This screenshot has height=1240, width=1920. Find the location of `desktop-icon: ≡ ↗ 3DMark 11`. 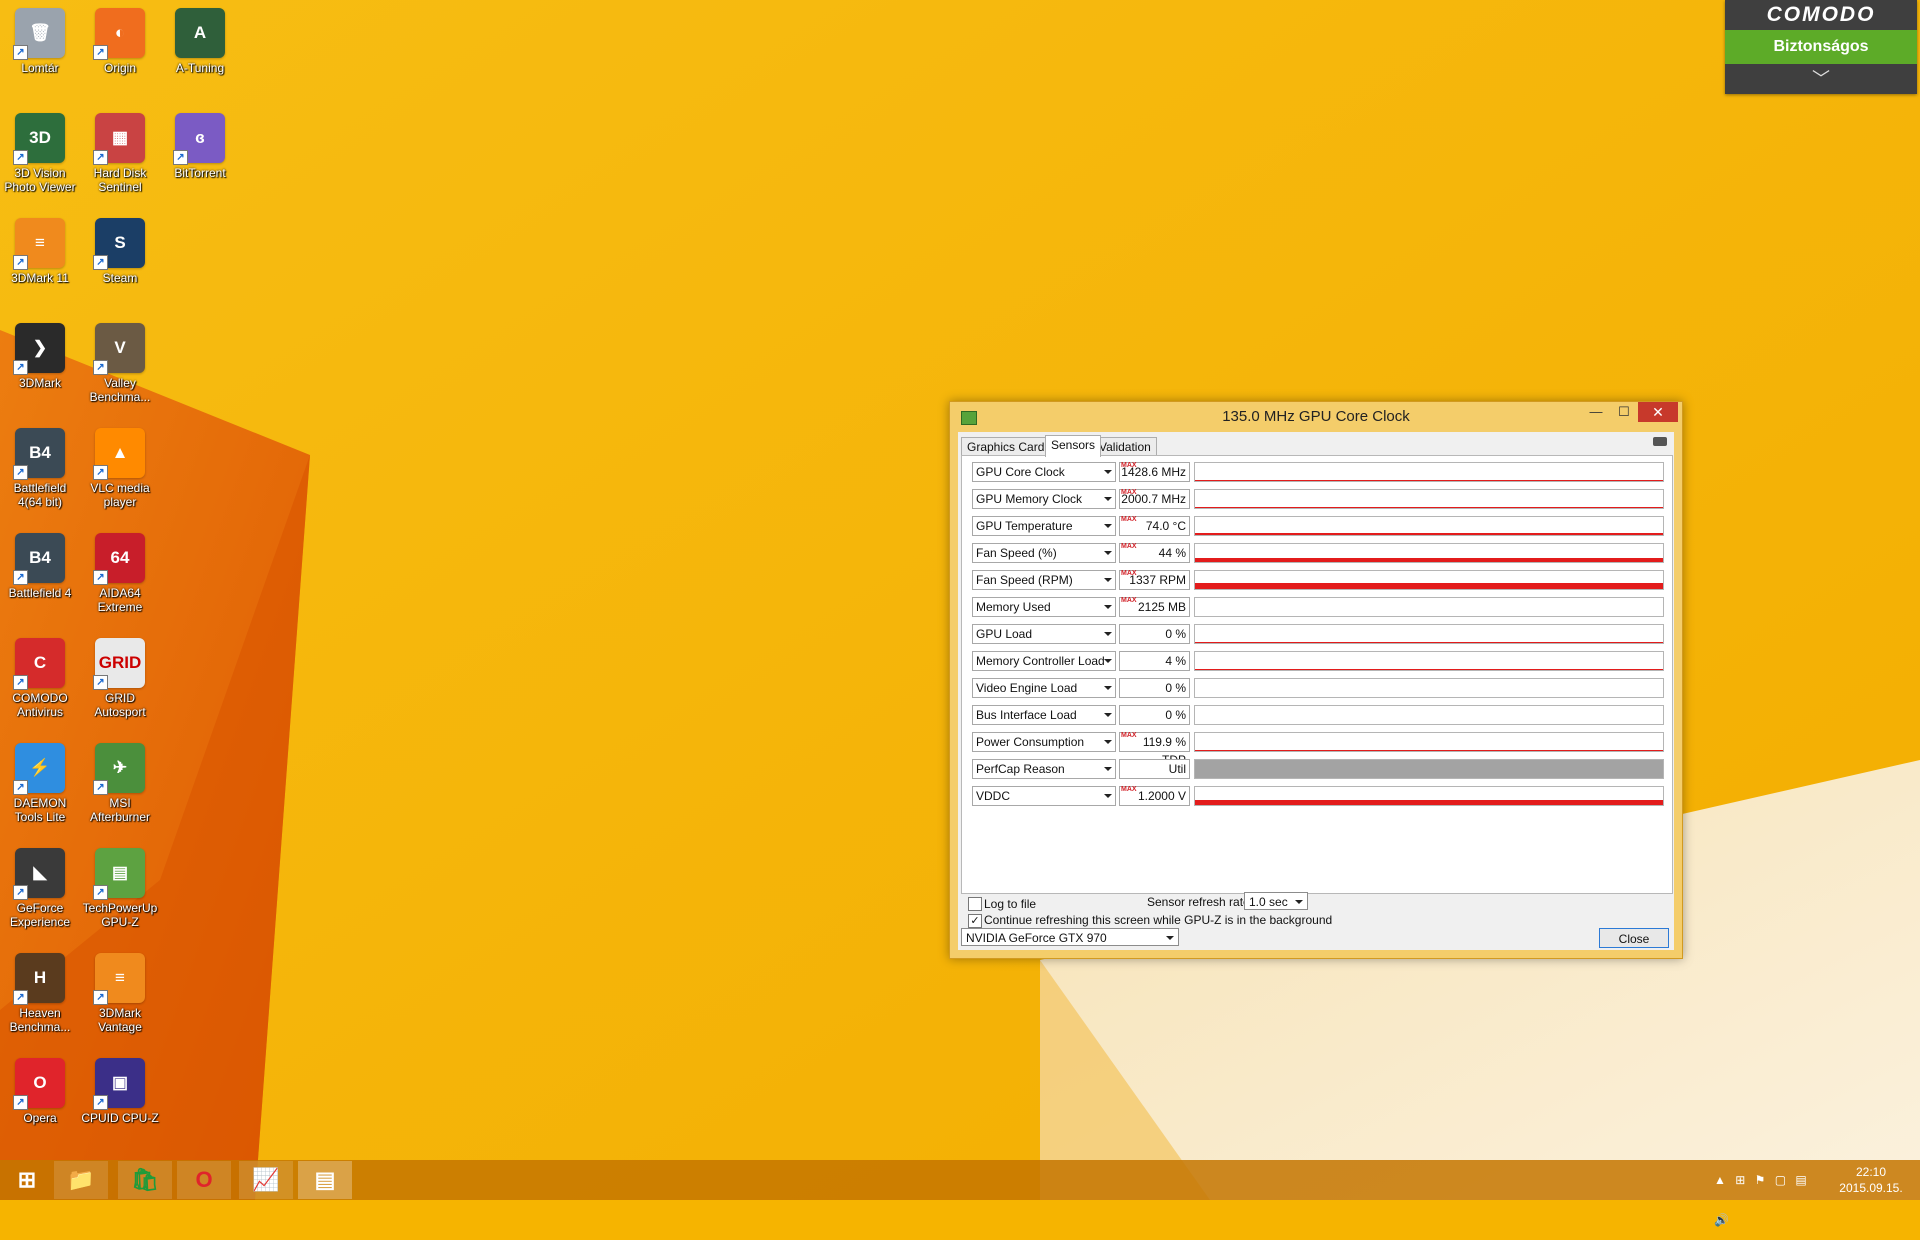

desktop-icon: ≡ ↗ 3DMark 11 is located at coordinates (40, 251).